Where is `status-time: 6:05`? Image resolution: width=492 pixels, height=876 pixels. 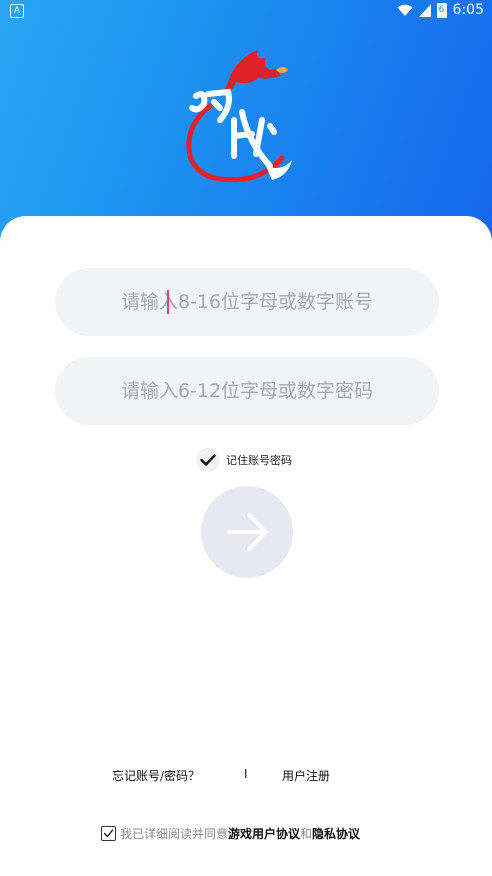
status-time: 6:05 is located at coordinates (468, 10).